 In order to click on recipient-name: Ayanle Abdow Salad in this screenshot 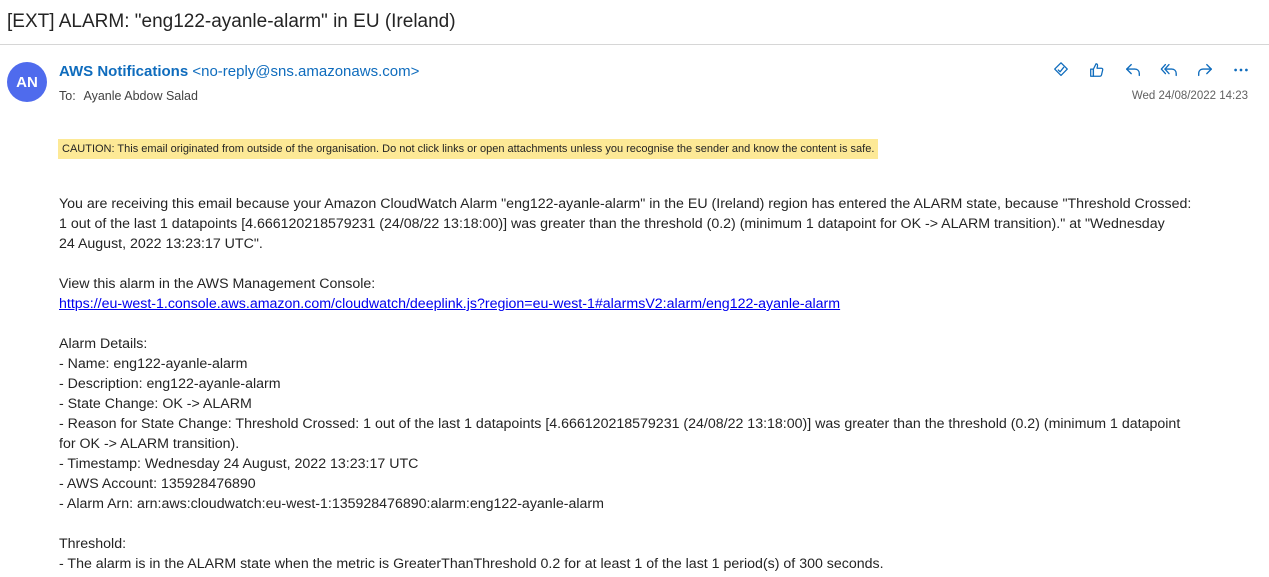, I will do `click(140, 96)`.